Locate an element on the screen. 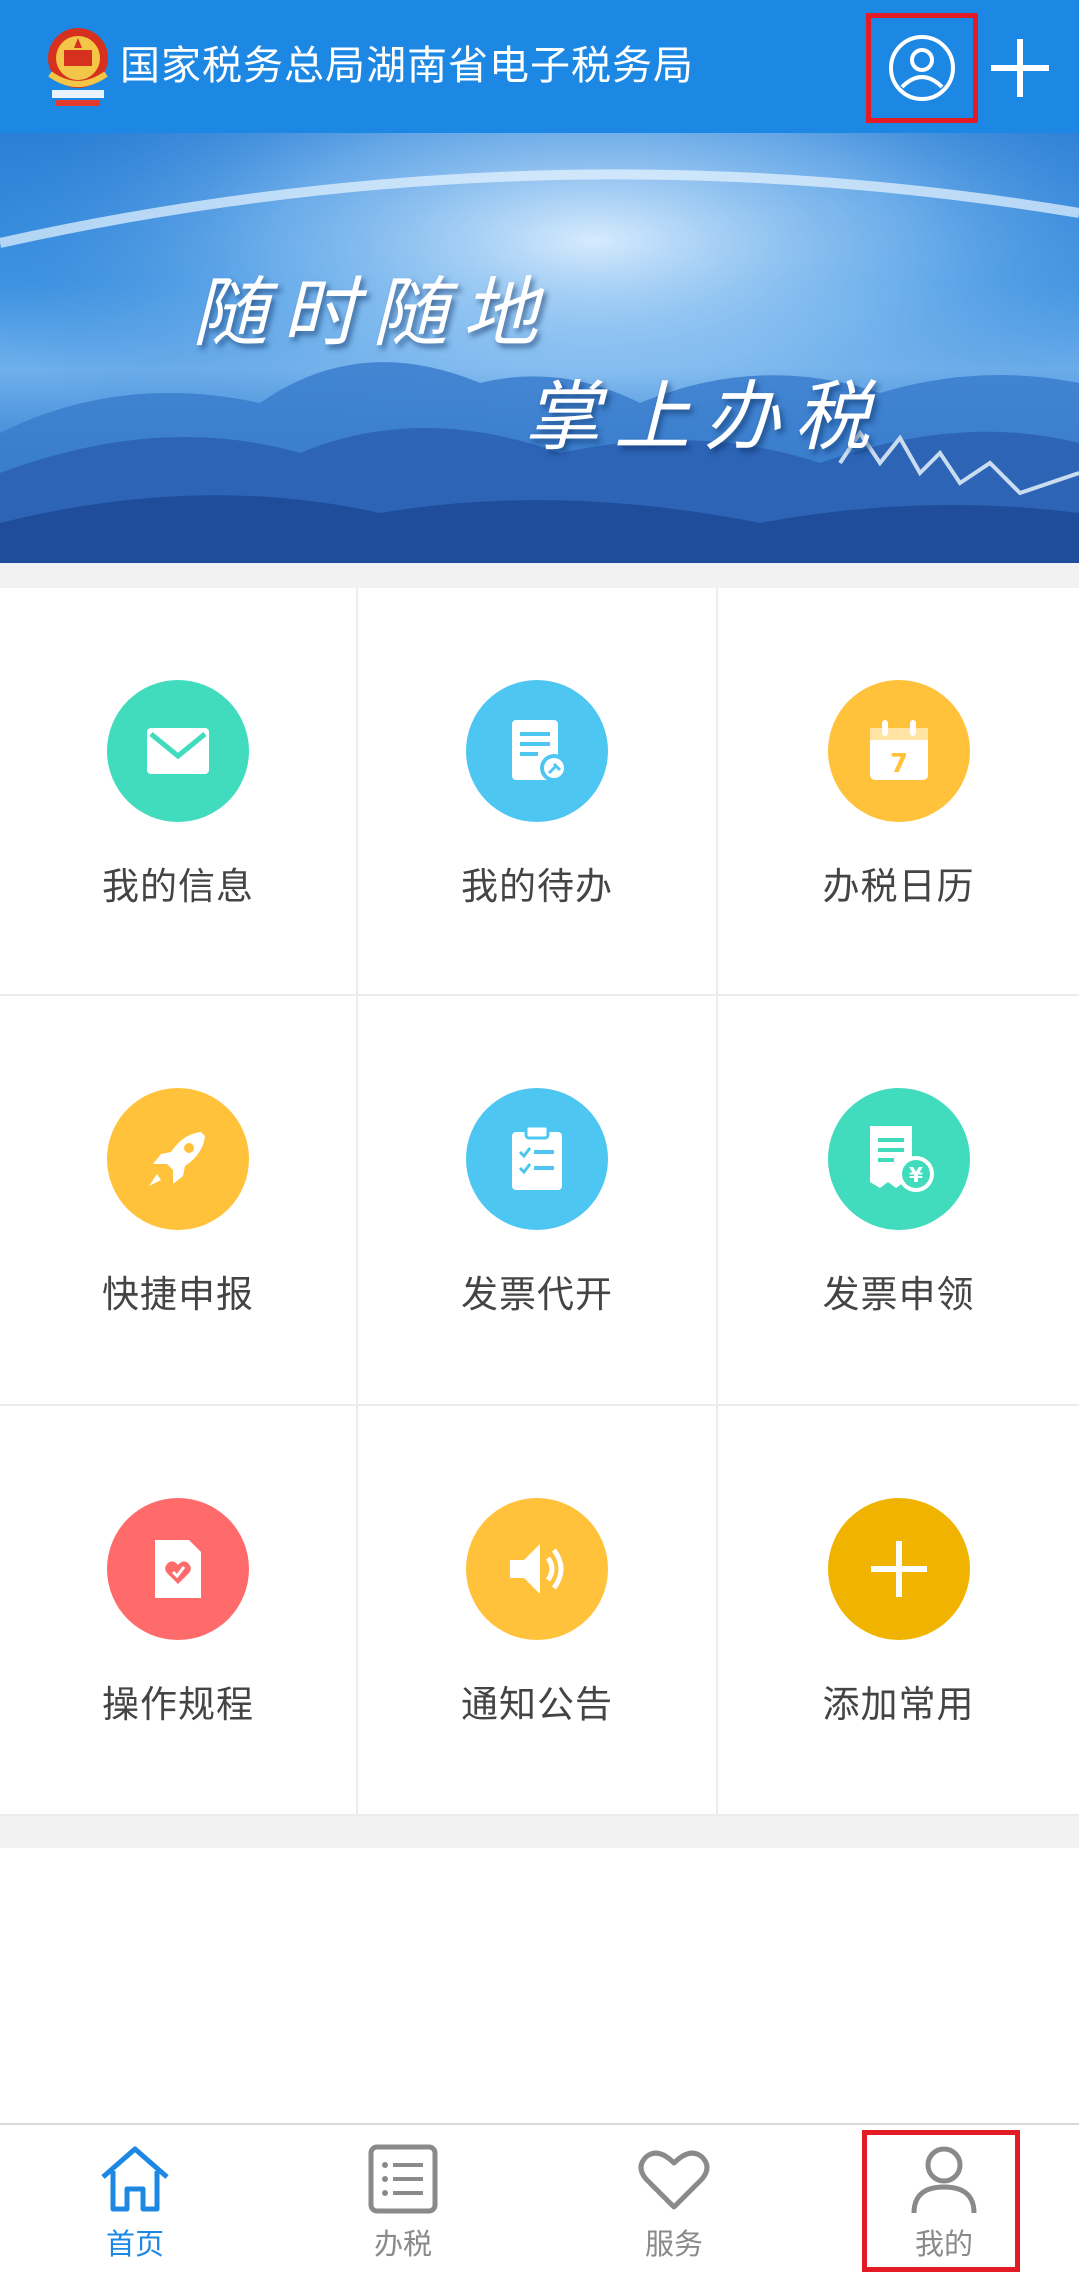 The image size is (1079, 2275). tab-label: 办税 is located at coordinates (402, 2244).